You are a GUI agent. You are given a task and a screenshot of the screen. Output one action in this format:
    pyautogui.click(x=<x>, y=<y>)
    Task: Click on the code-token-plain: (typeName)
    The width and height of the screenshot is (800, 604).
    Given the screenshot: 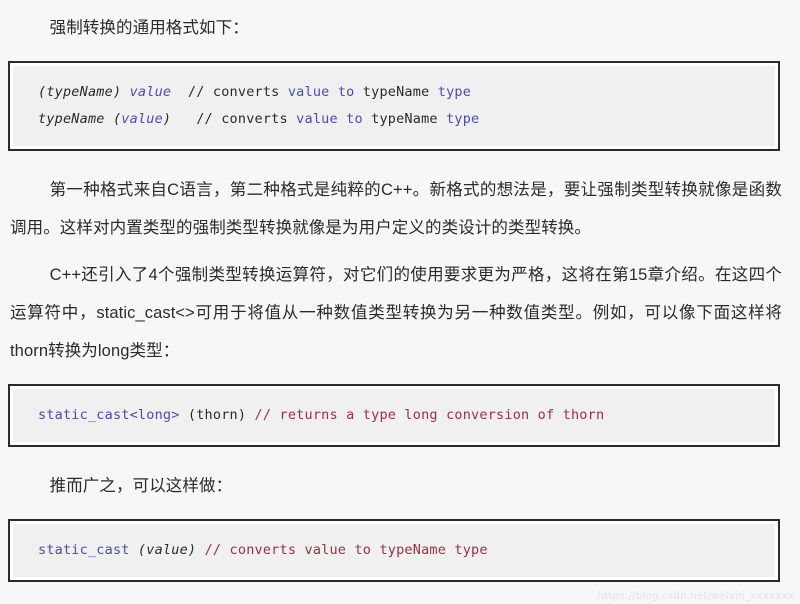 What is the action you would take?
    pyautogui.click(x=84, y=92)
    